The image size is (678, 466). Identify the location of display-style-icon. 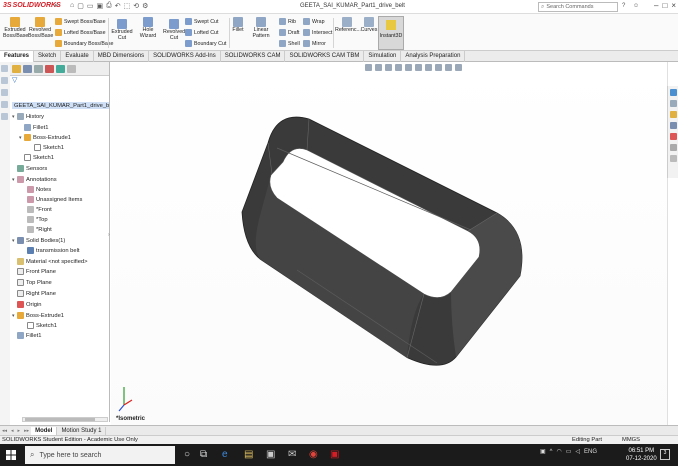
(418, 67).